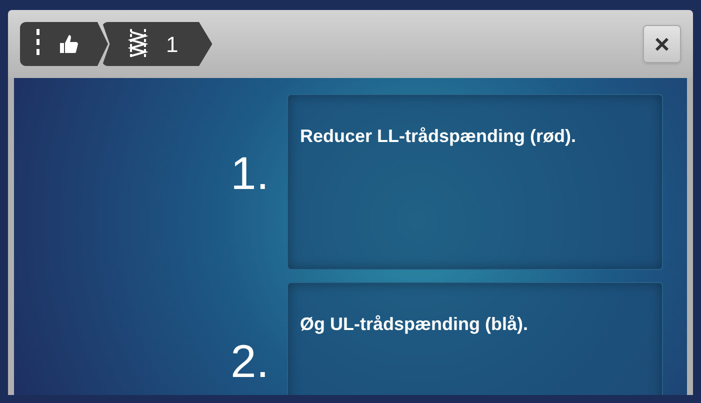 The width and height of the screenshot is (701, 403). I want to click on step-number: 2., so click(249, 361).